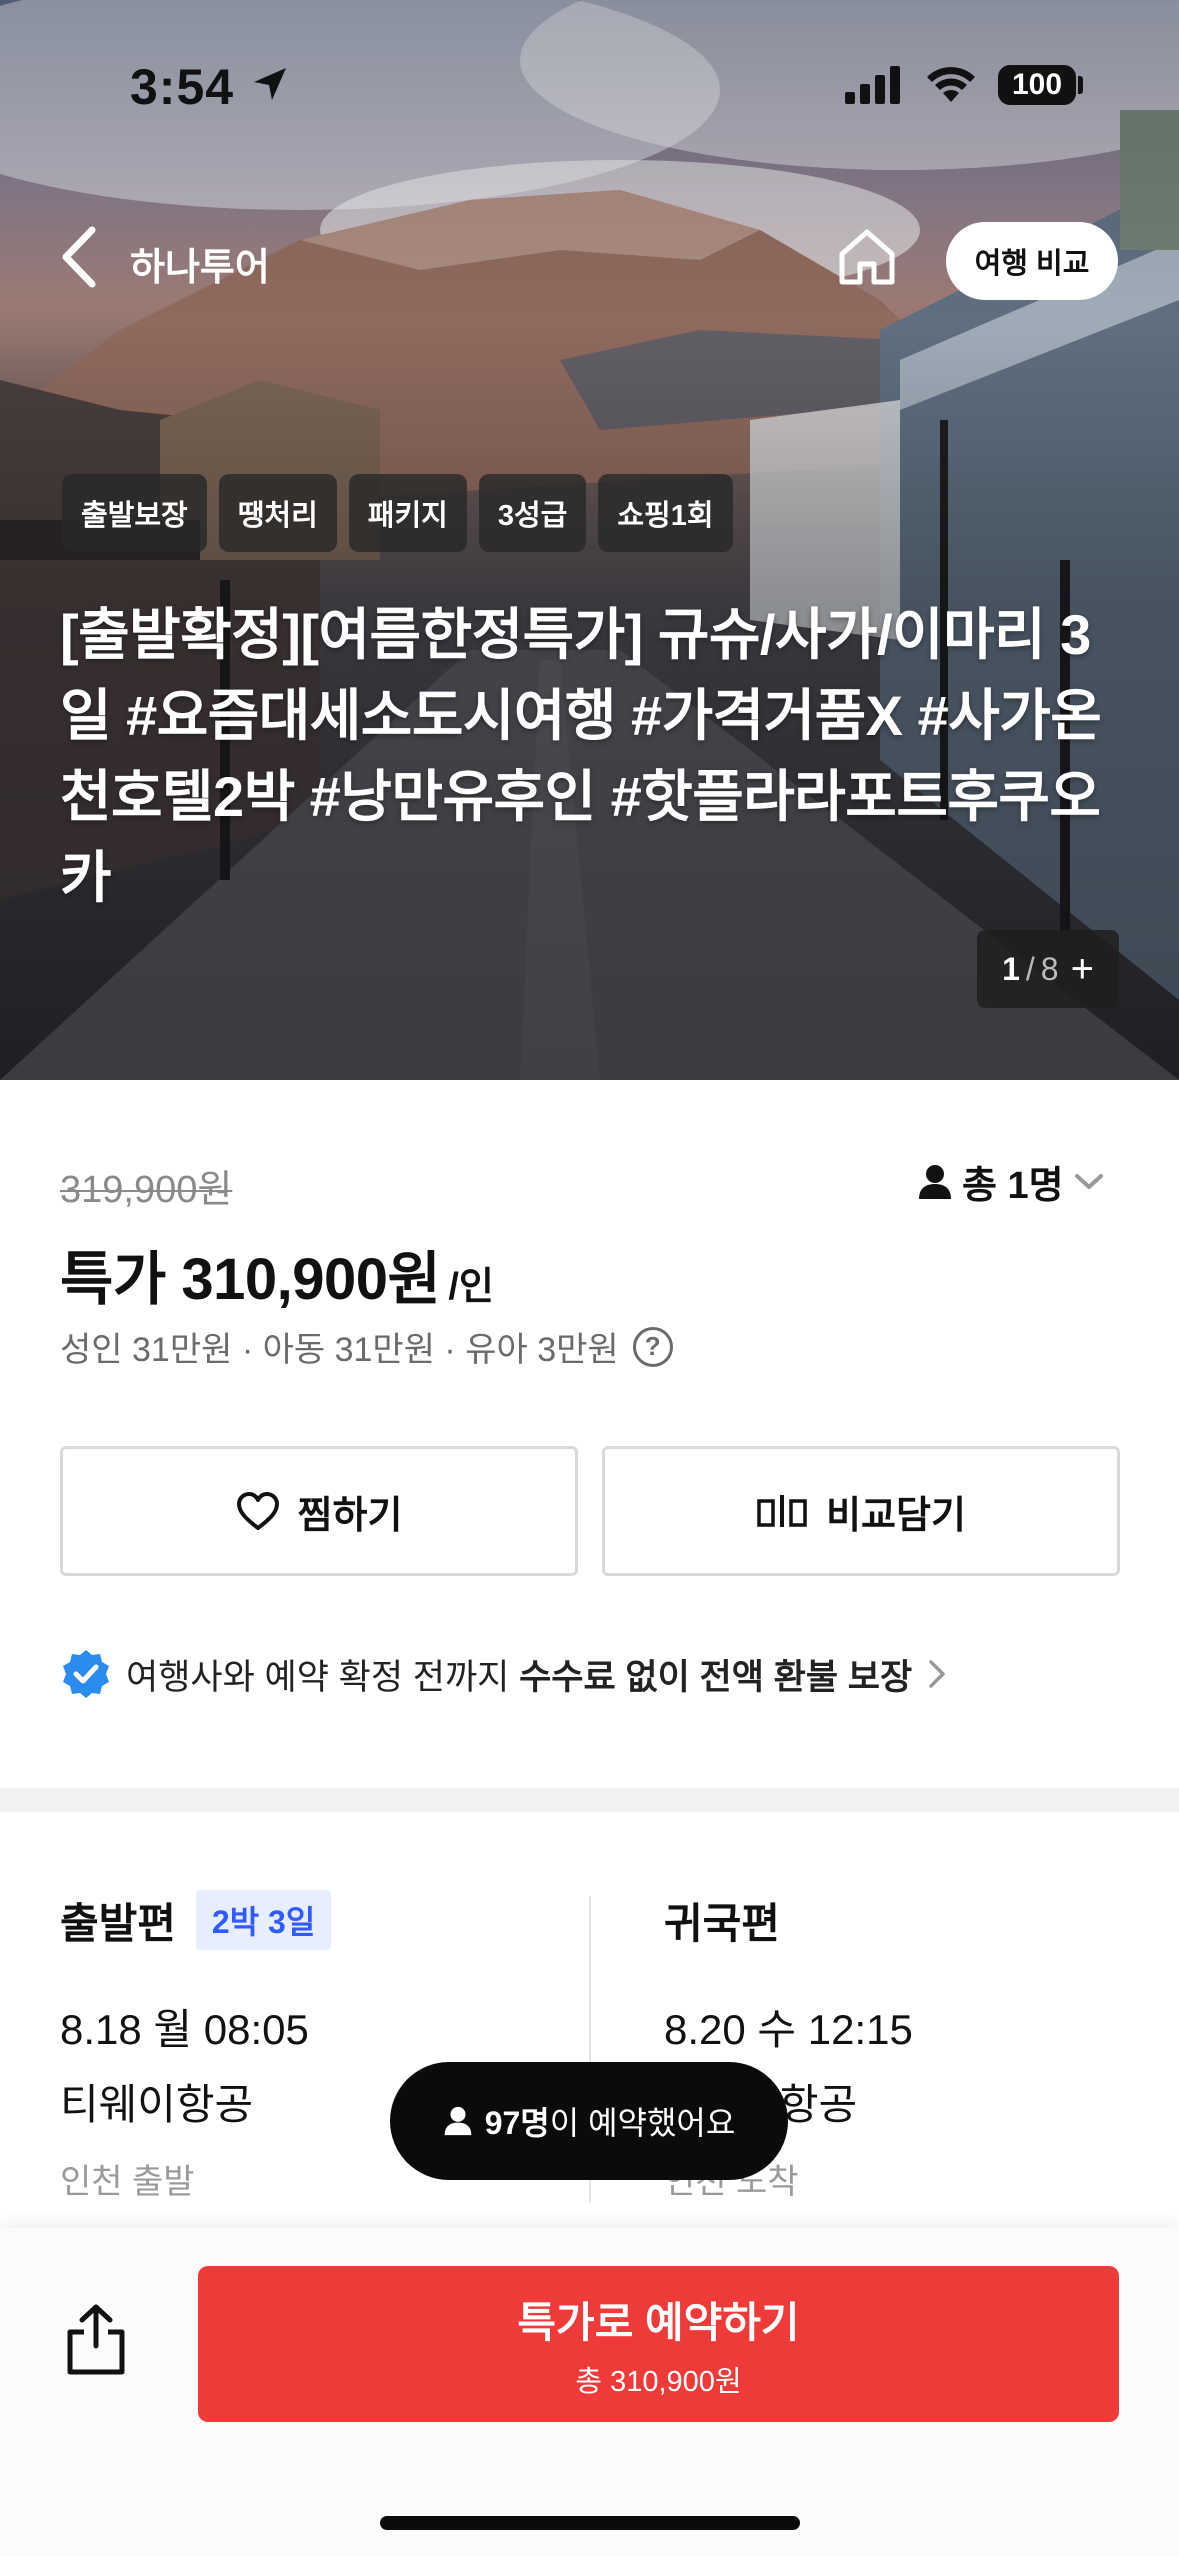  Describe the element at coordinates (951, 84) in the screenshot. I see `wifi-icon` at that location.